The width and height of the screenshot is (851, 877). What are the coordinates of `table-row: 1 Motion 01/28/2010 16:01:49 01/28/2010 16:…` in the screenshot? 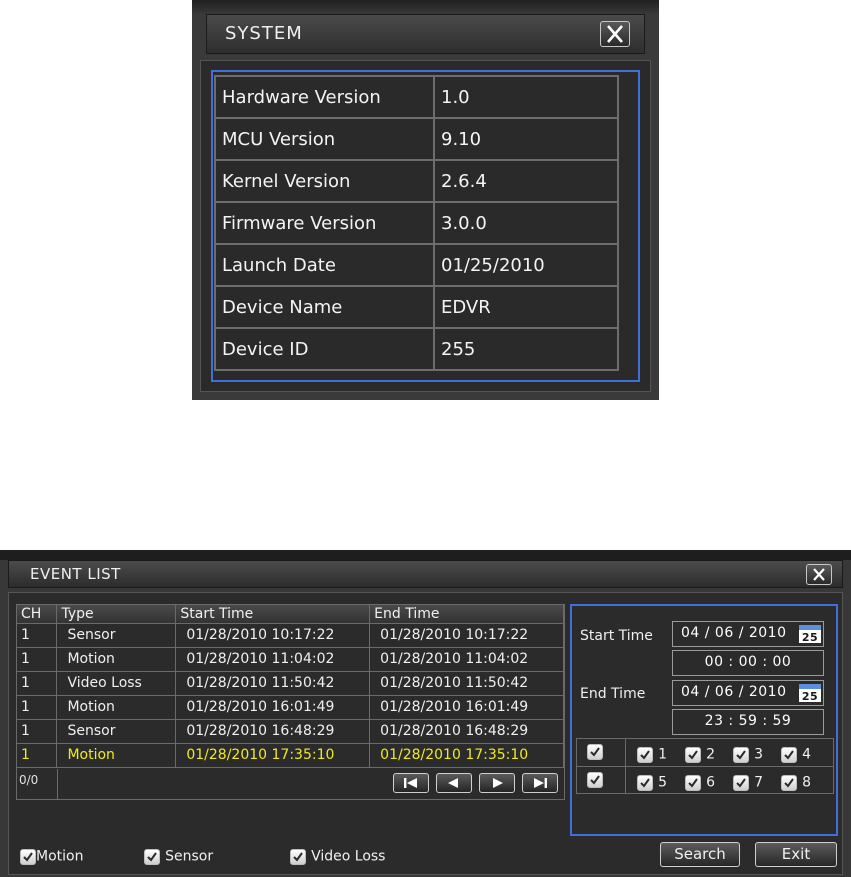 It's located at (290, 707).